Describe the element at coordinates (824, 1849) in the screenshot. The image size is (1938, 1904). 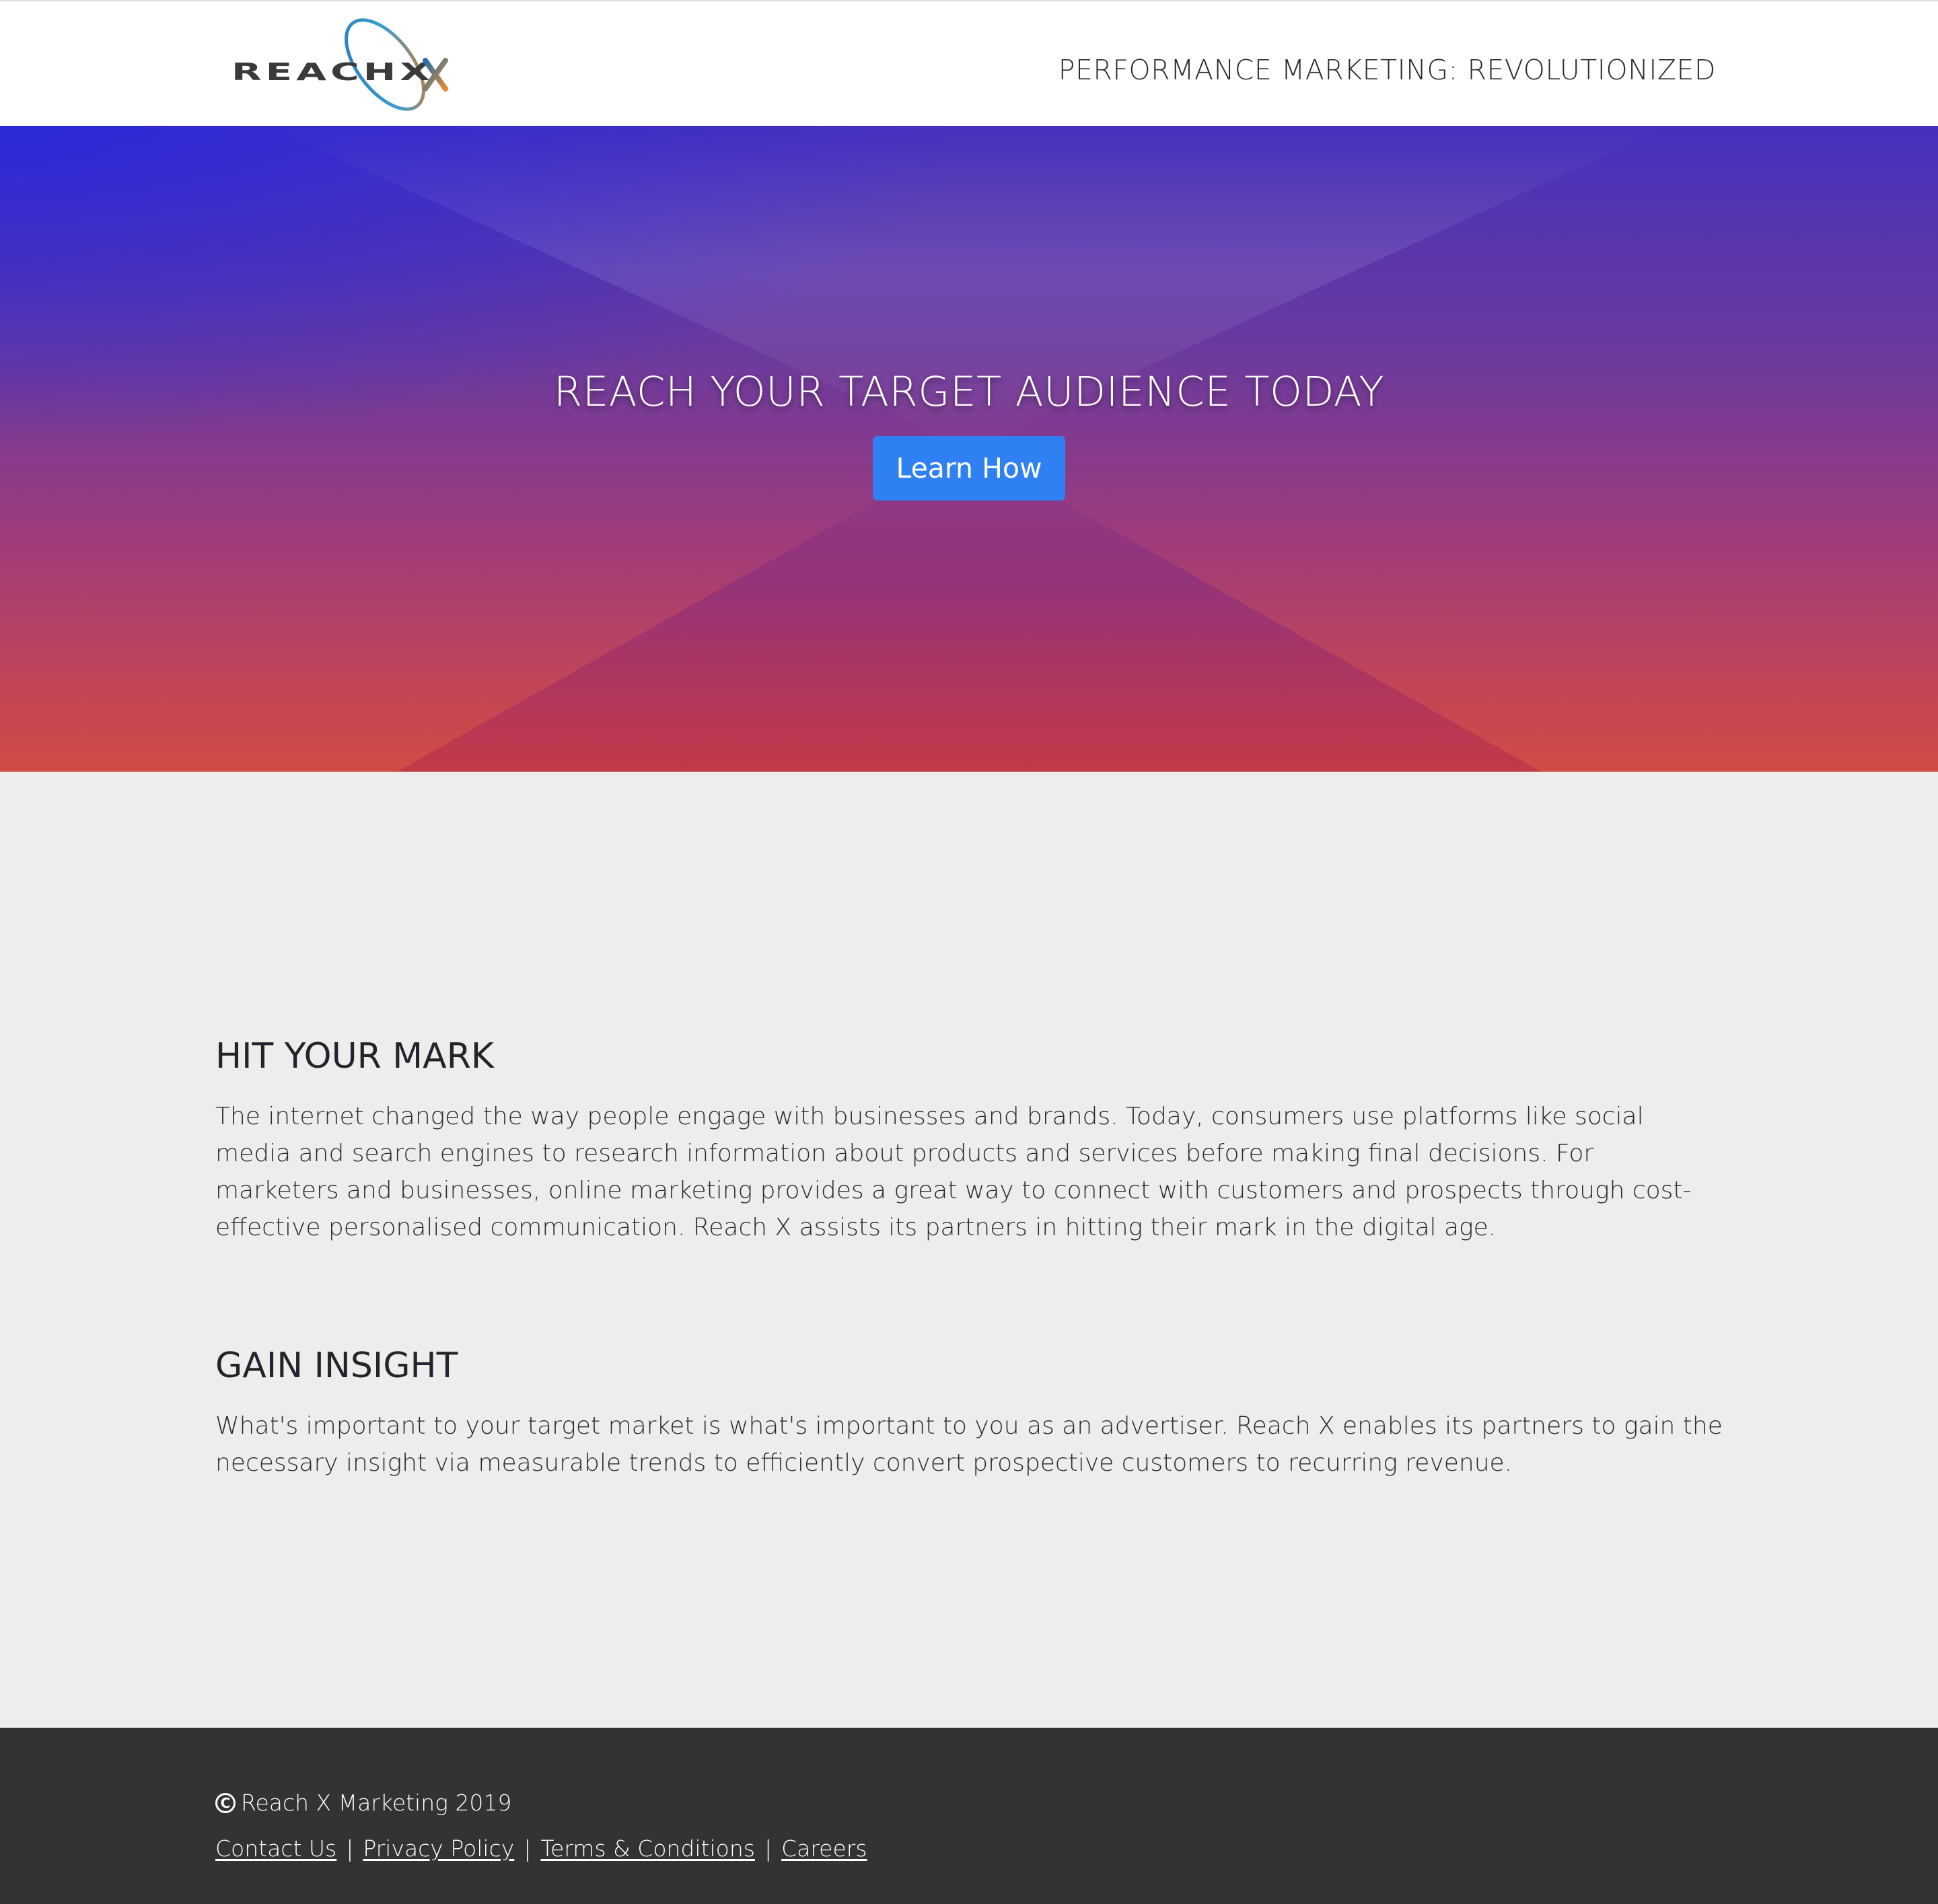
I see `footer-link-careers: Careers` at that location.